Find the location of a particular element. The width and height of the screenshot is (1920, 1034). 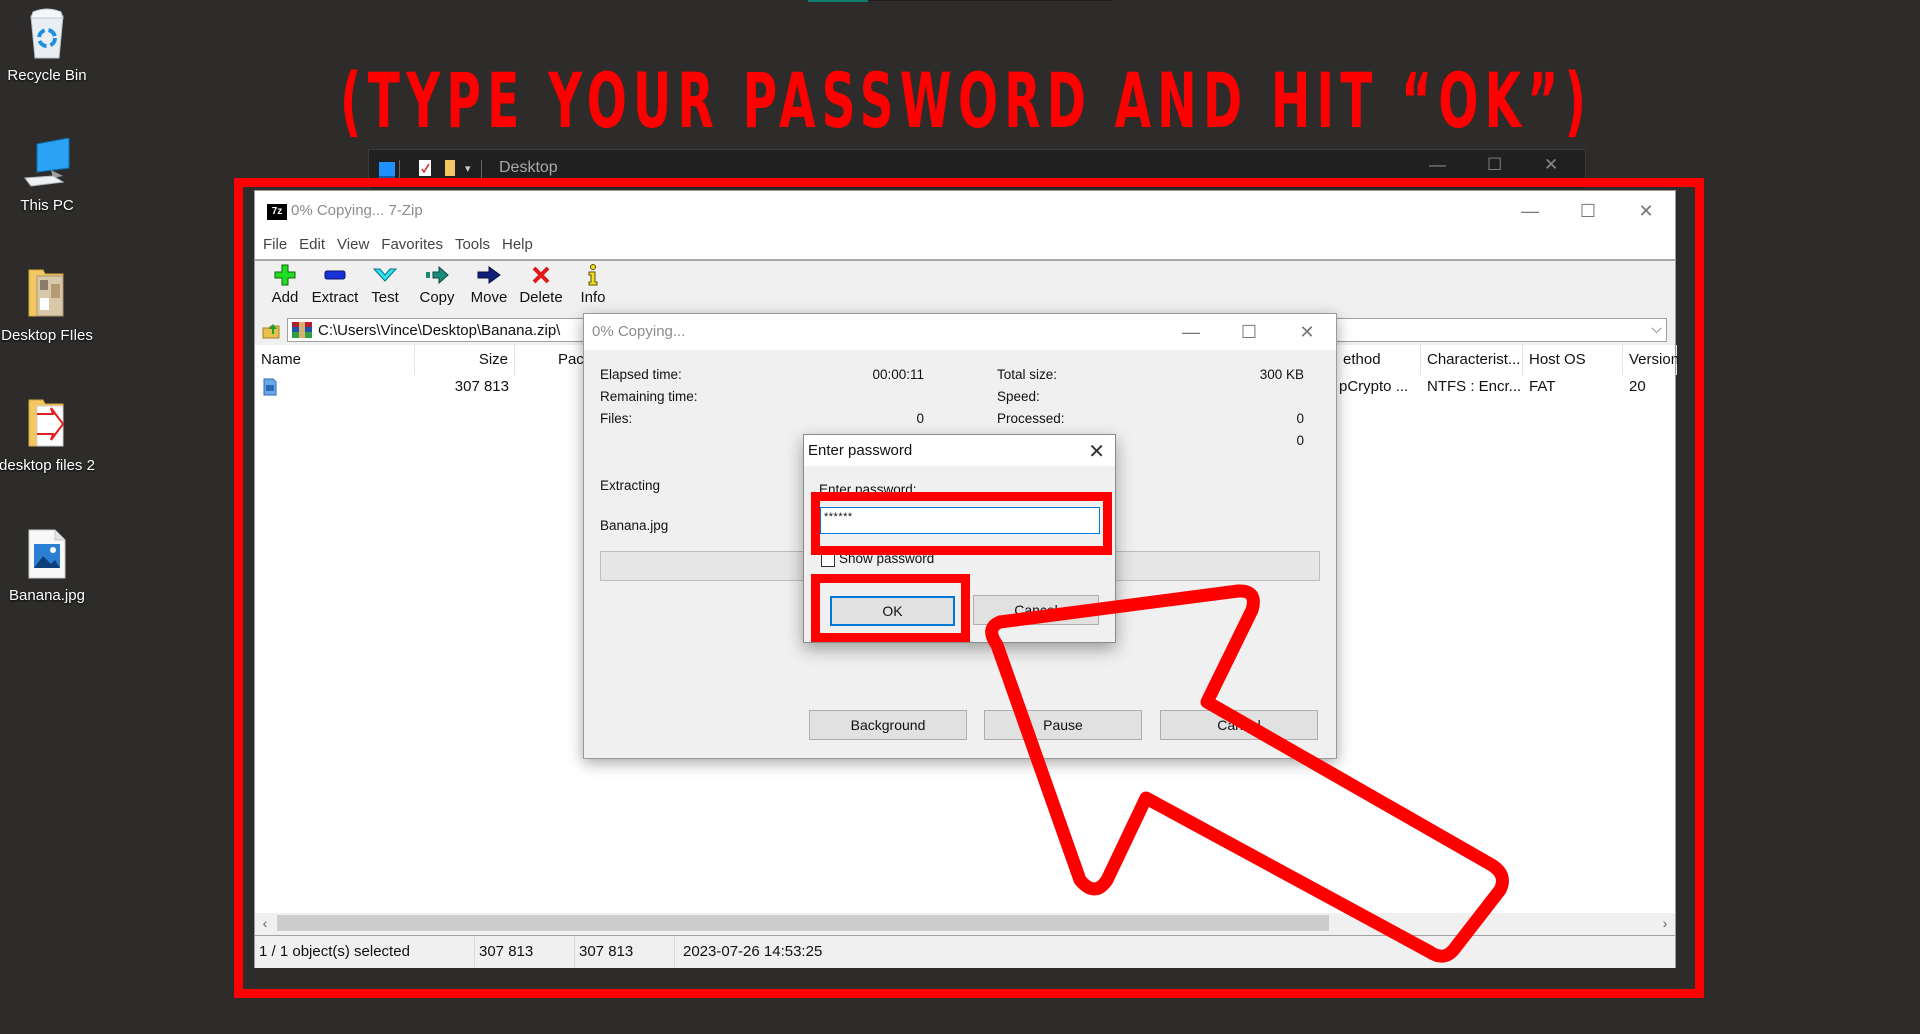

maximize-button: ☐ is located at coordinates (1494, 165).